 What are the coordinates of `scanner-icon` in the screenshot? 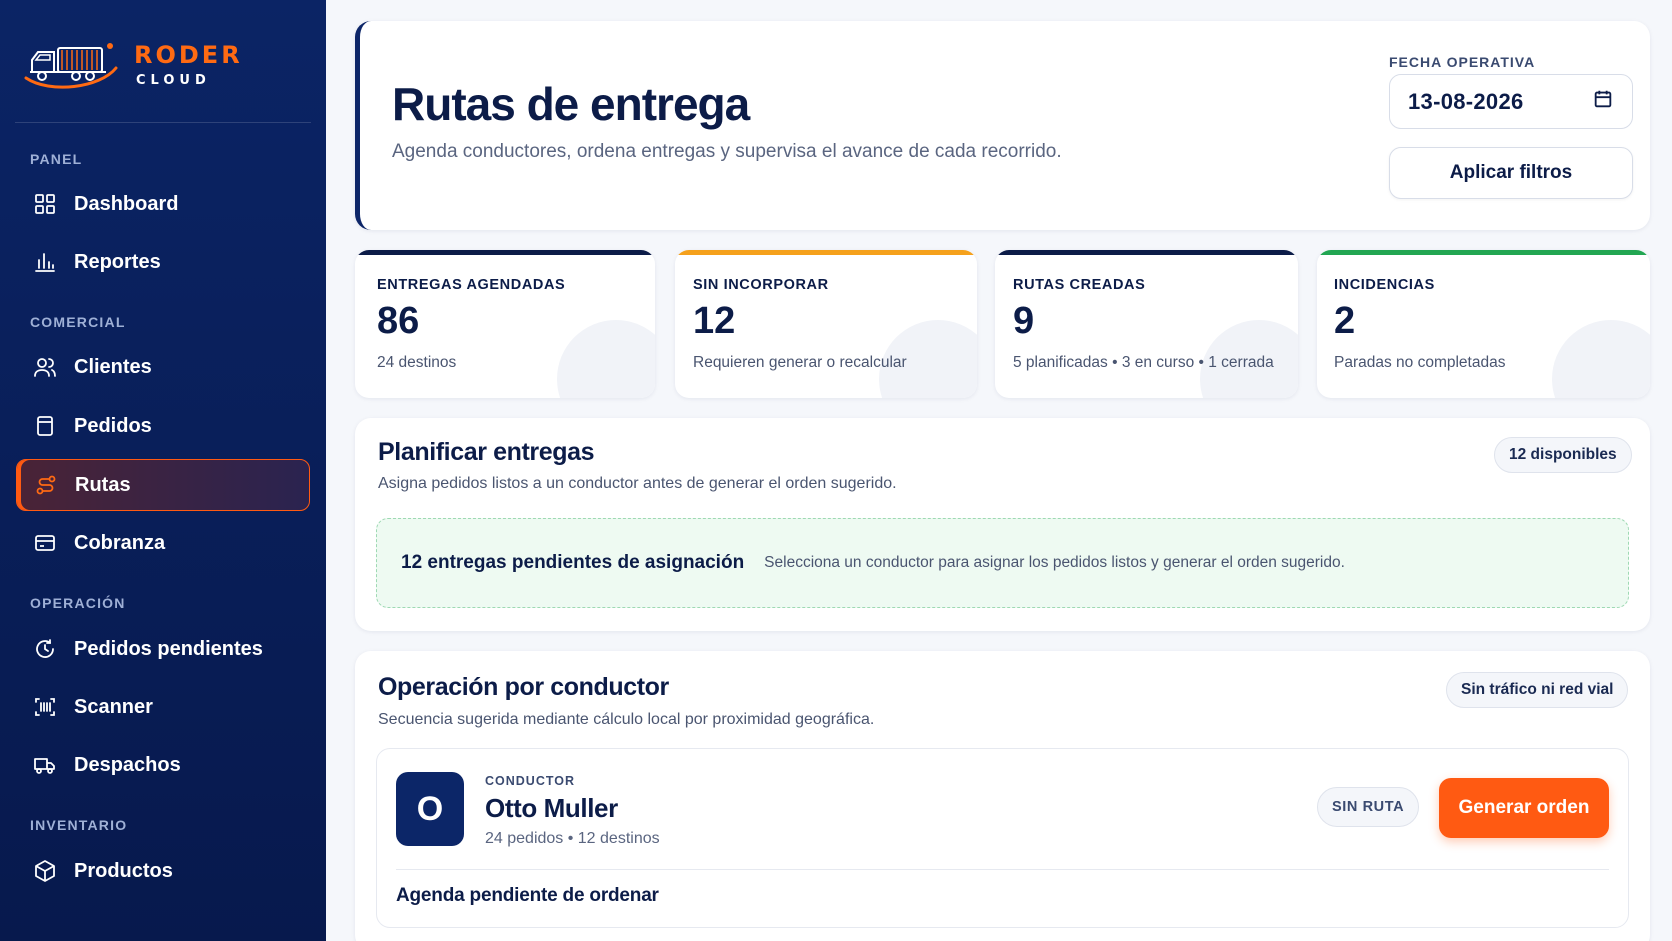 It's located at (45, 707).